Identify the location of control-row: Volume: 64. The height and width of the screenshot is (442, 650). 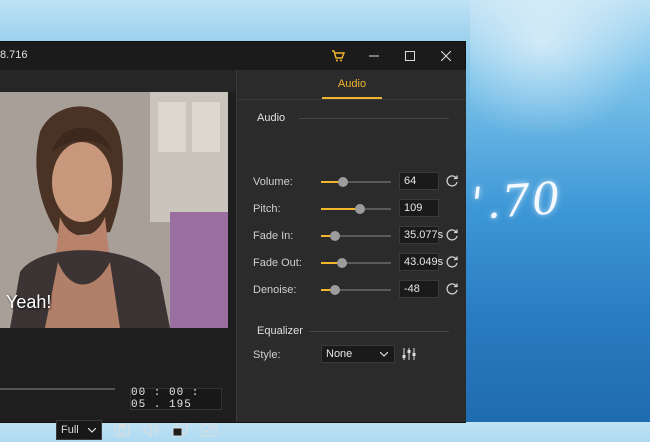
(351, 182).